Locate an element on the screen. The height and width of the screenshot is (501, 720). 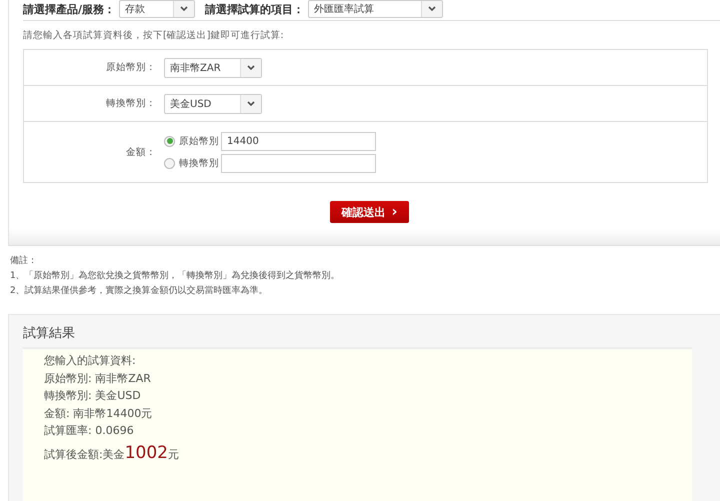
notes-title: 備註： is located at coordinates (24, 261).